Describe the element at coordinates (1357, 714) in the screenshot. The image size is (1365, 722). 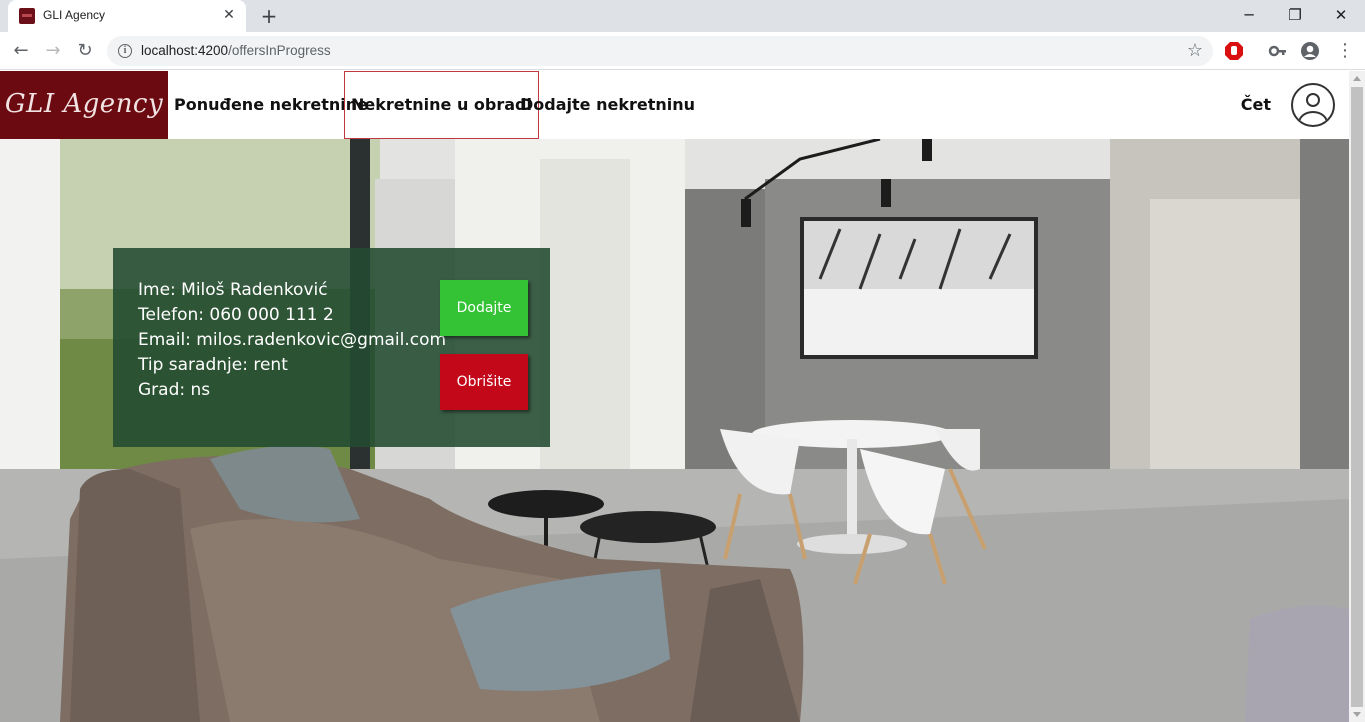
I see `scroll-down-icon` at that location.